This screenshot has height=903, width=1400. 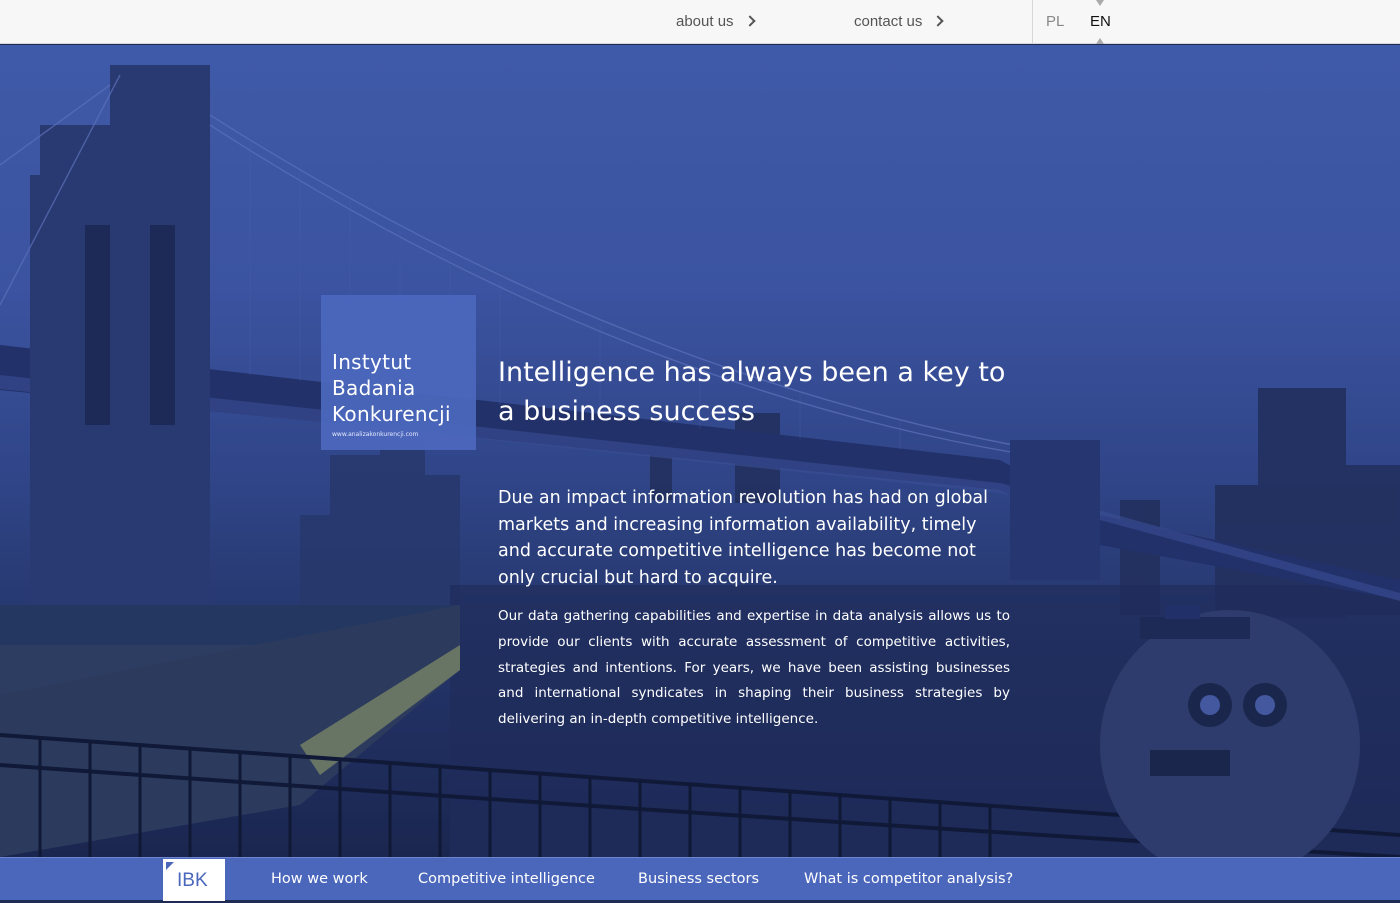 What do you see at coordinates (391, 414) in the screenshot?
I see `logo-line-3: Konkurencji` at bounding box center [391, 414].